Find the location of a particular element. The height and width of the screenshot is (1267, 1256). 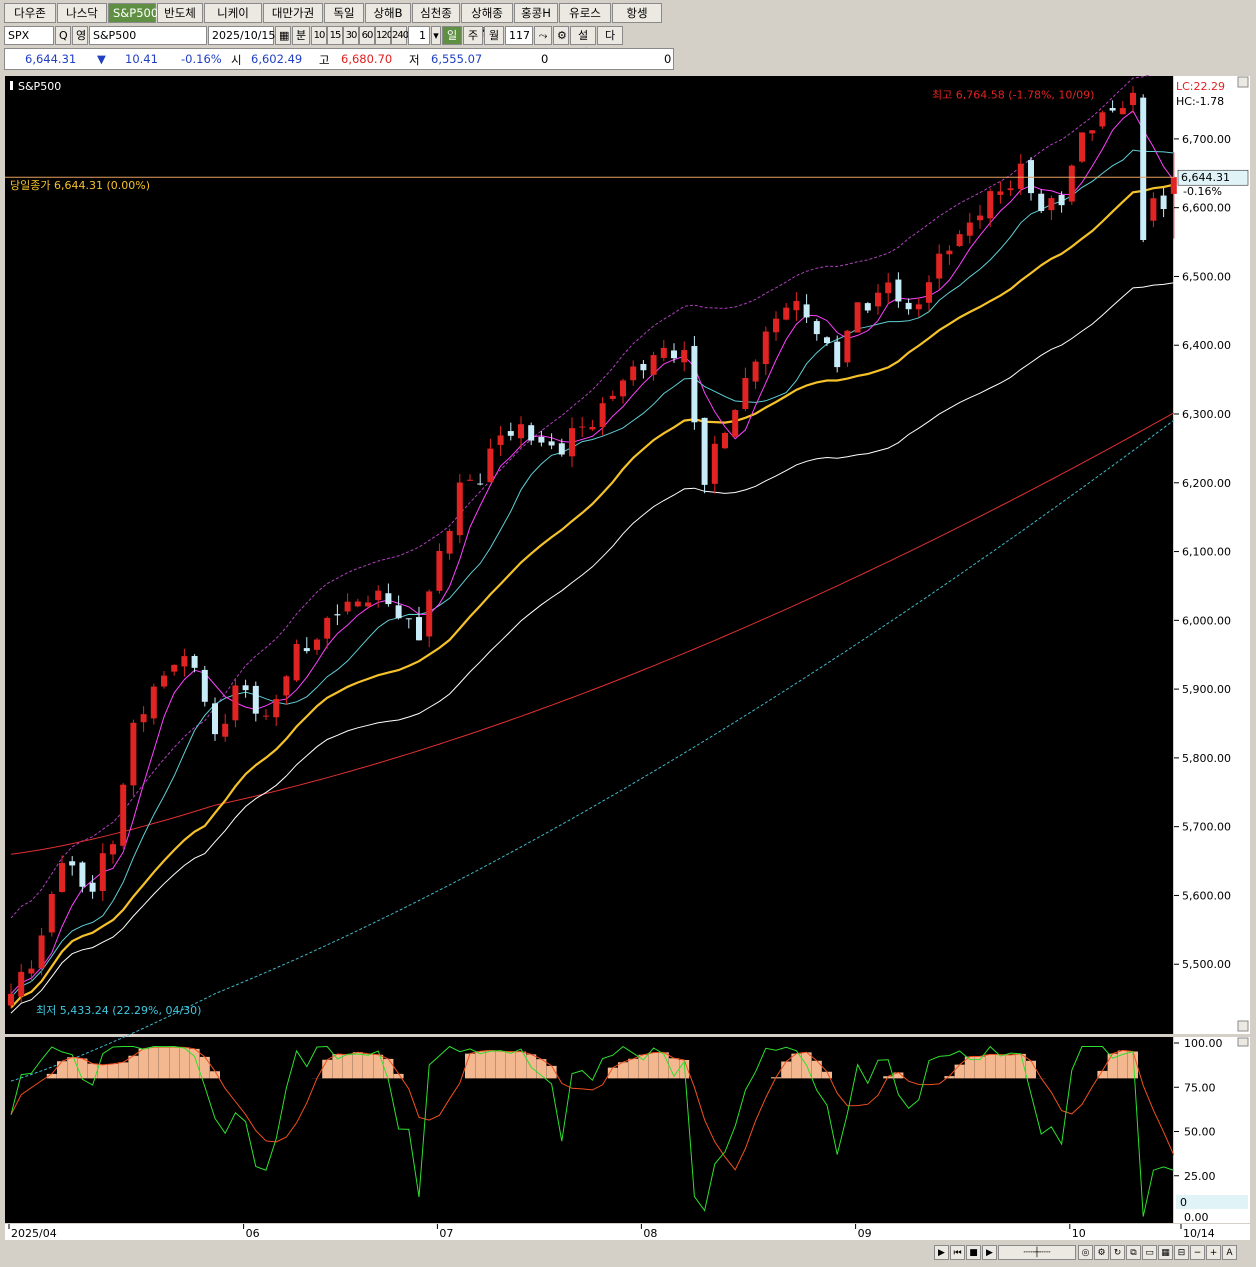

font-button: A is located at coordinates (1229, 1252).